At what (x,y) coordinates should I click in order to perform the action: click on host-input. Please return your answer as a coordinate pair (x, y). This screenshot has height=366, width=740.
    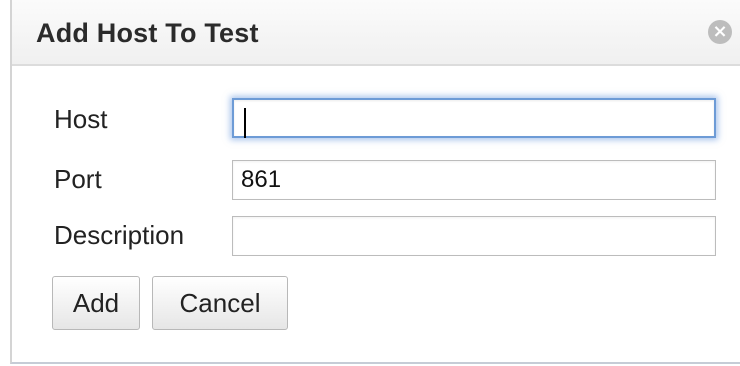
    Looking at the image, I should click on (474, 118).